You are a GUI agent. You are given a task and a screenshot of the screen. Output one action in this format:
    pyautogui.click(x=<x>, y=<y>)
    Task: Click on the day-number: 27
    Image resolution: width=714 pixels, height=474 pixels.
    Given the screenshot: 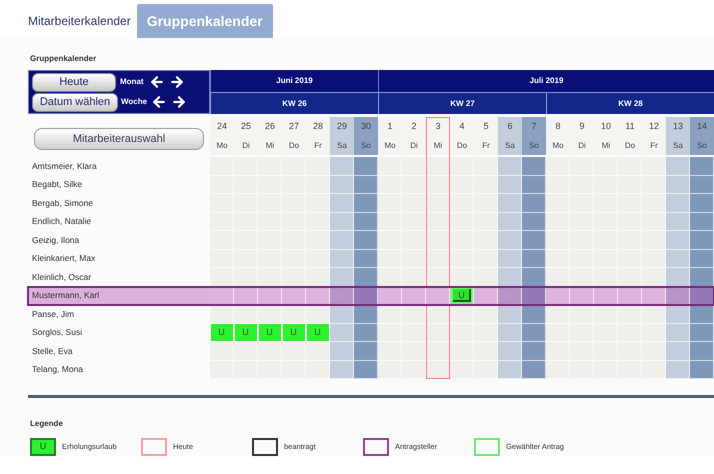 What is the action you would take?
    pyautogui.click(x=294, y=126)
    